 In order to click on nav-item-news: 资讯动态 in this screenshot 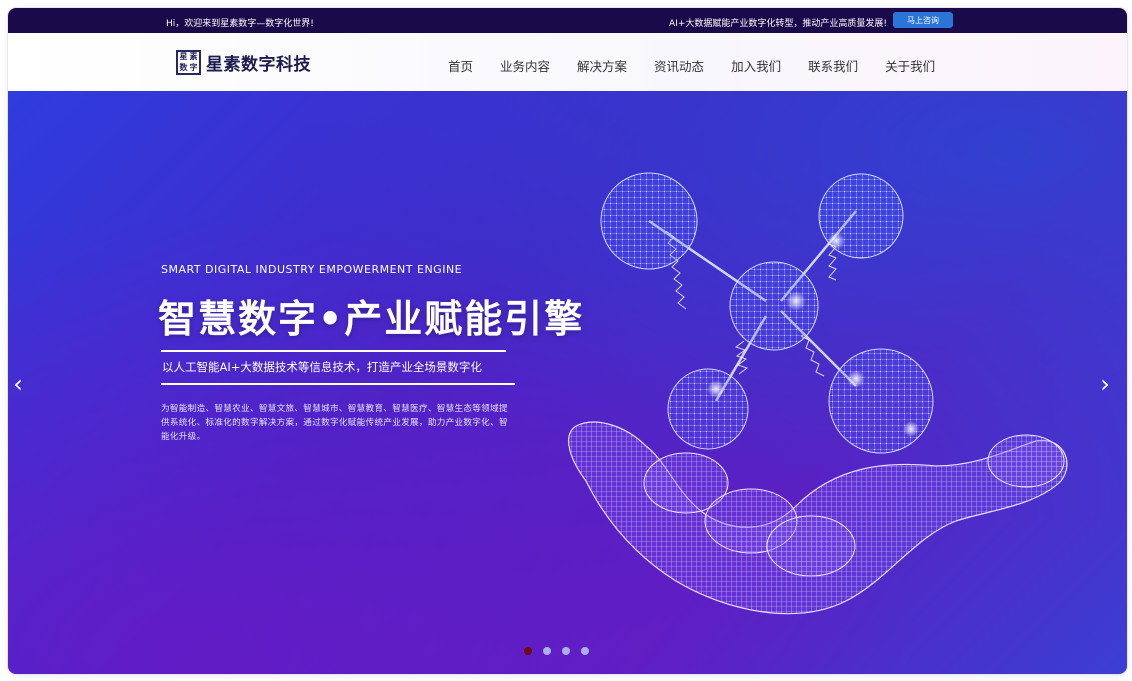, I will do `click(679, 65)`.